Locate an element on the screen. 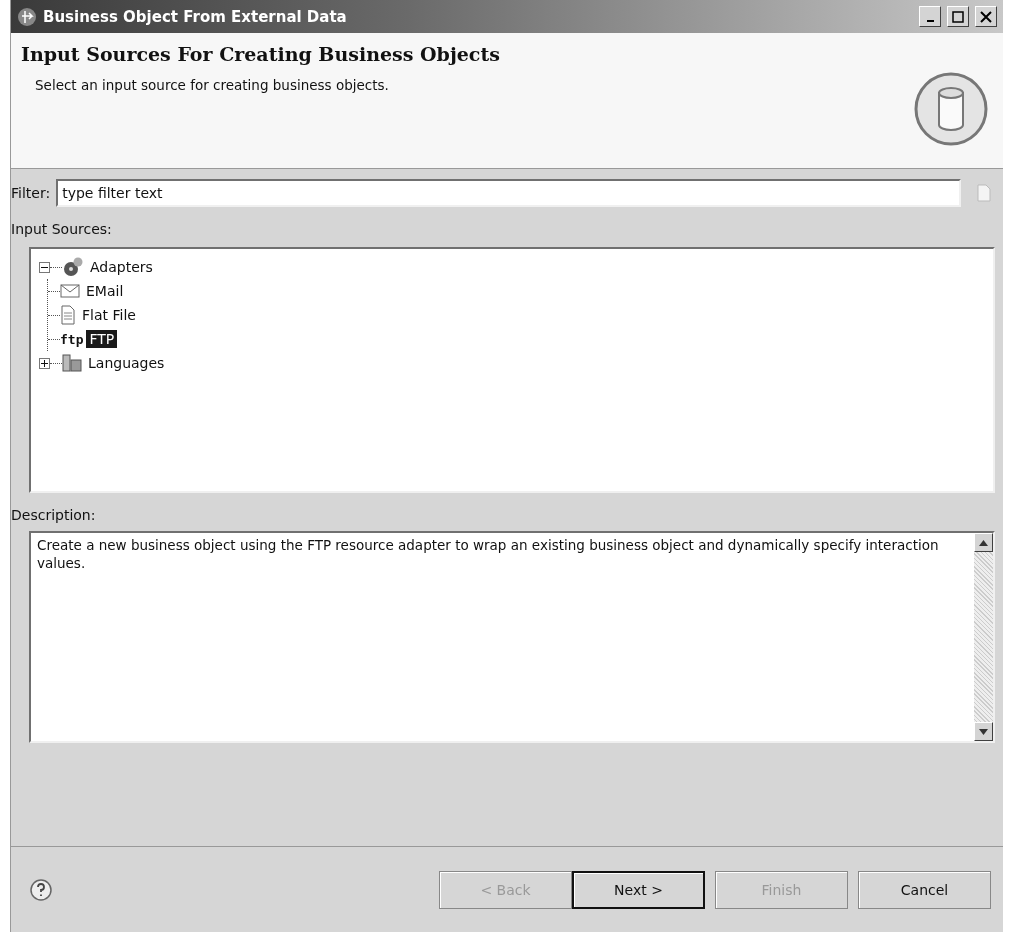  scrollbar is located at coordinates (983, 637).